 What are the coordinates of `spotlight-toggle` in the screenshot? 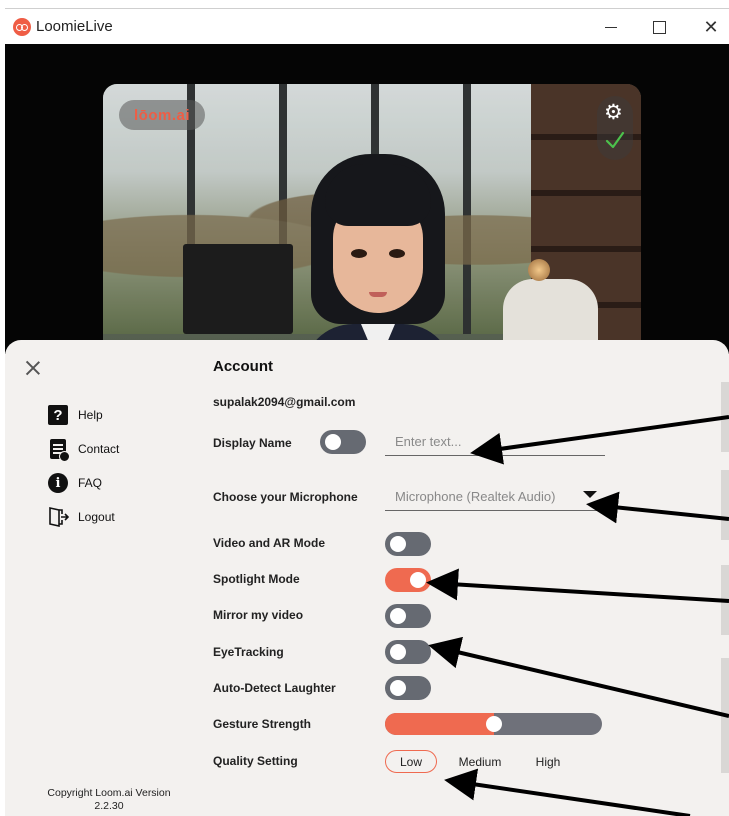 It's located at (408, 580).